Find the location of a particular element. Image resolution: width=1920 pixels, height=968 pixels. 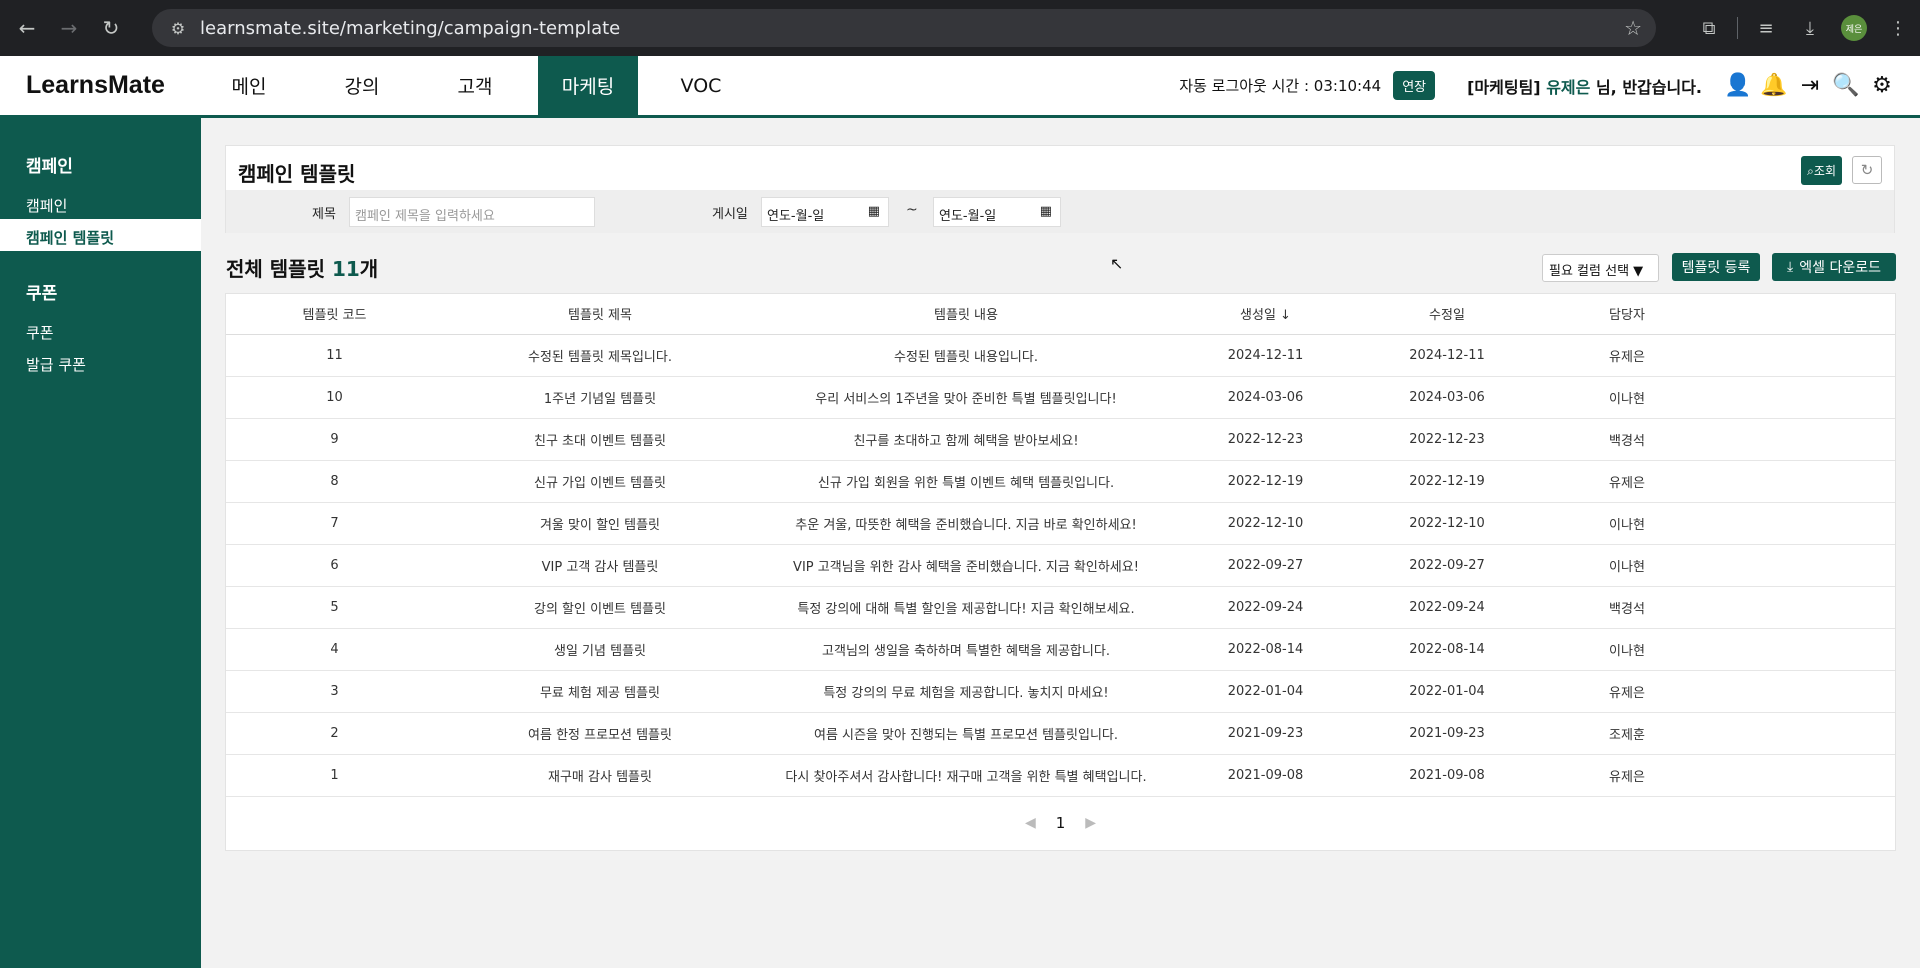

main-nav: 메인 강의 고객 마케팅 VOC is located at coordinates (468, 85).